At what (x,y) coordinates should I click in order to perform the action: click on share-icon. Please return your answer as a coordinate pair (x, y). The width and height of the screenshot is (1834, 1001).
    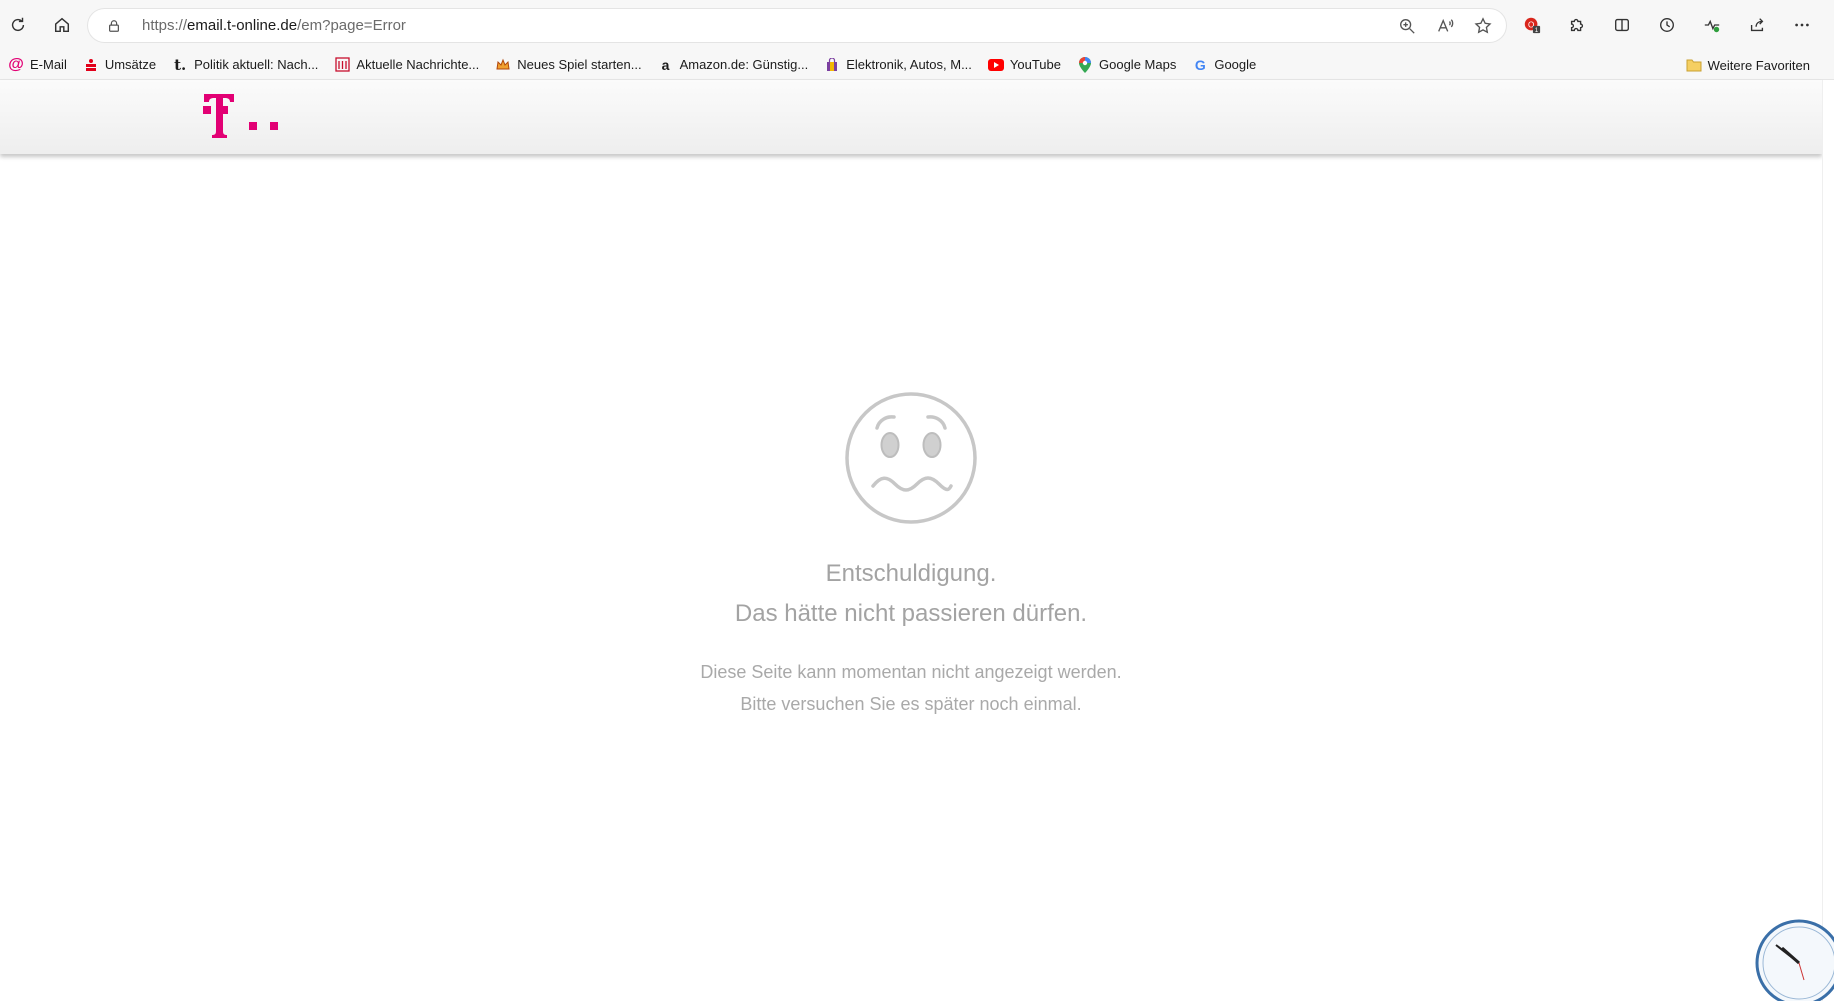
    Looking at the image, I should click on (1757, 25).